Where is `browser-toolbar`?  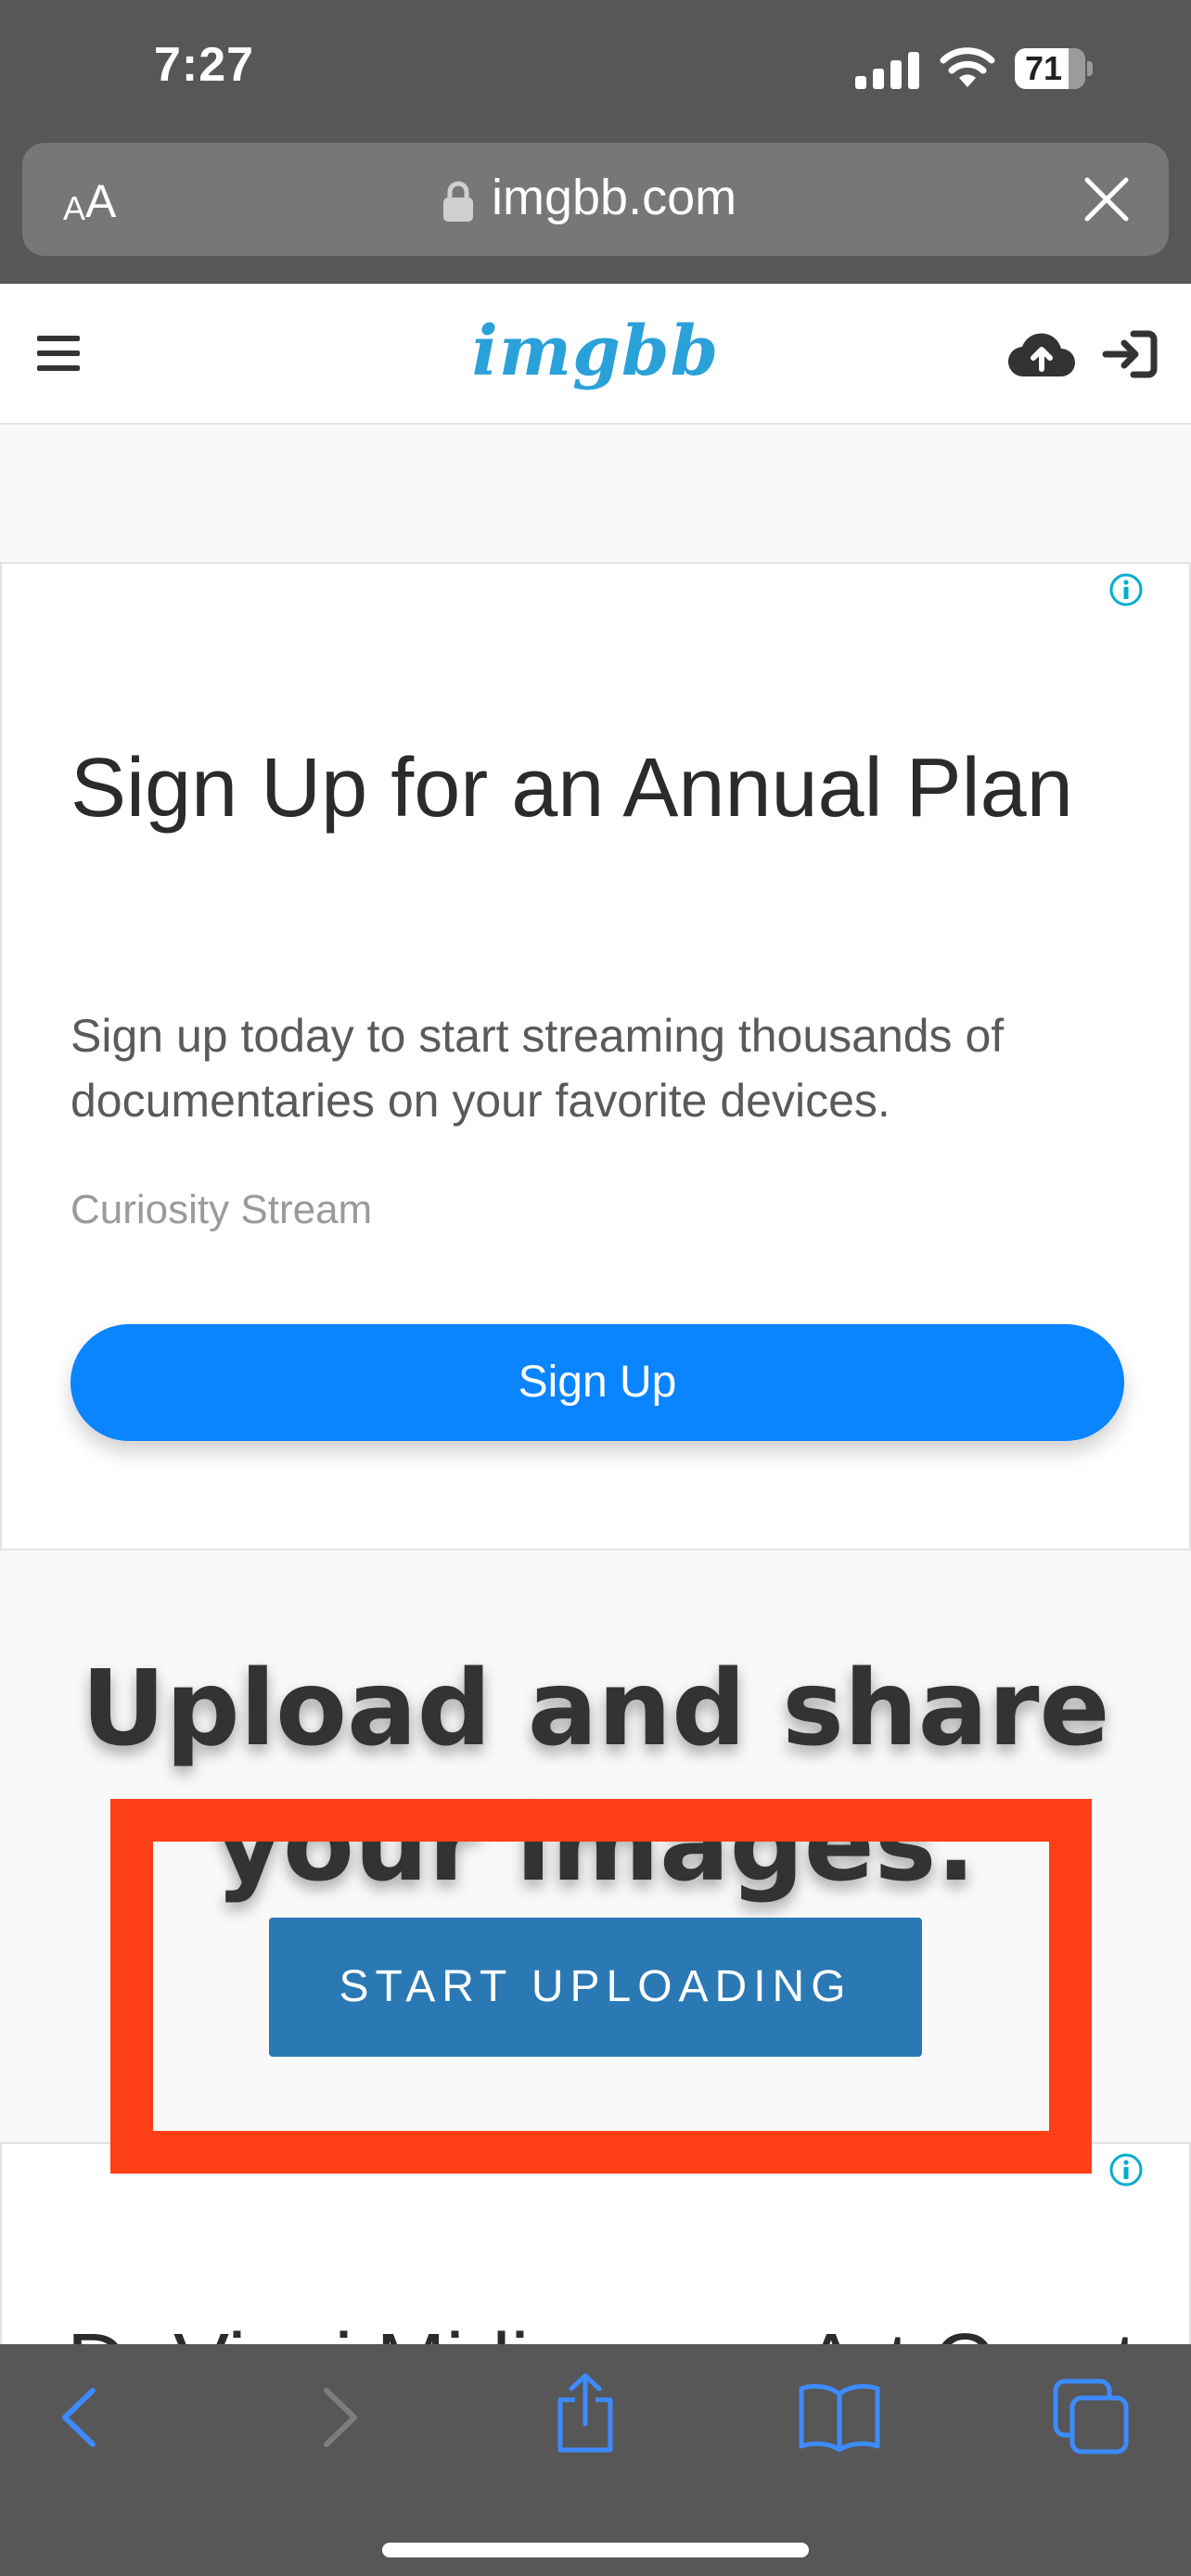
browser-toolbar is located at coordinates (595, 2460).